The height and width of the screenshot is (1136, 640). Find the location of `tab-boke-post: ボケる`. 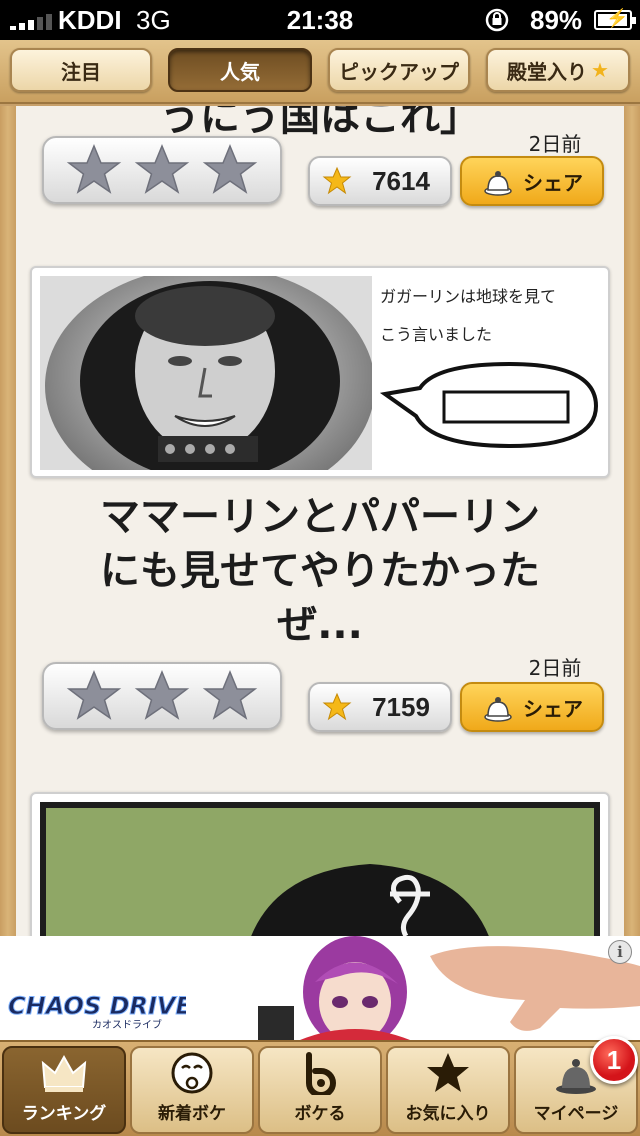

tab-boke-post: ボケる is located at coordinates (320, 1090).